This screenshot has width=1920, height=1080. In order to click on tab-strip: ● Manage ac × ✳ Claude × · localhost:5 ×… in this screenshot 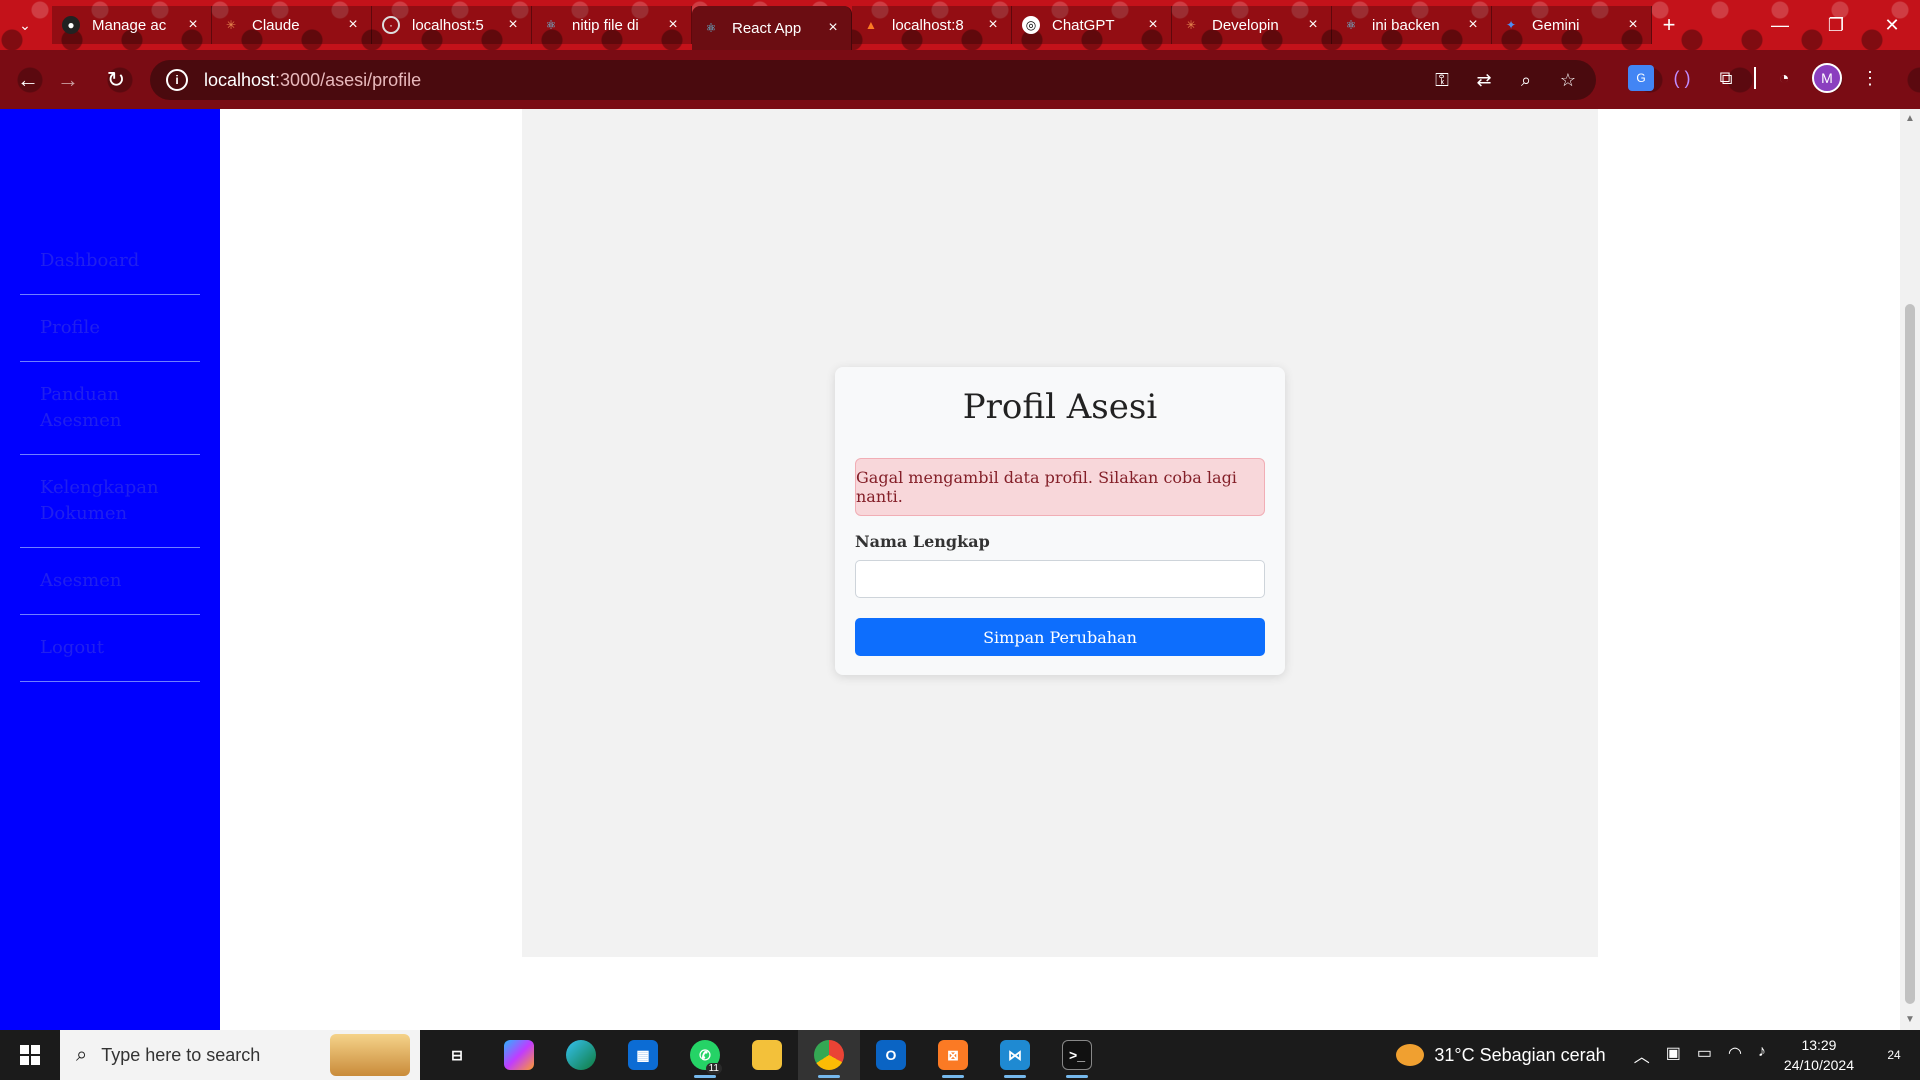, I will do `click(869, 28)`.